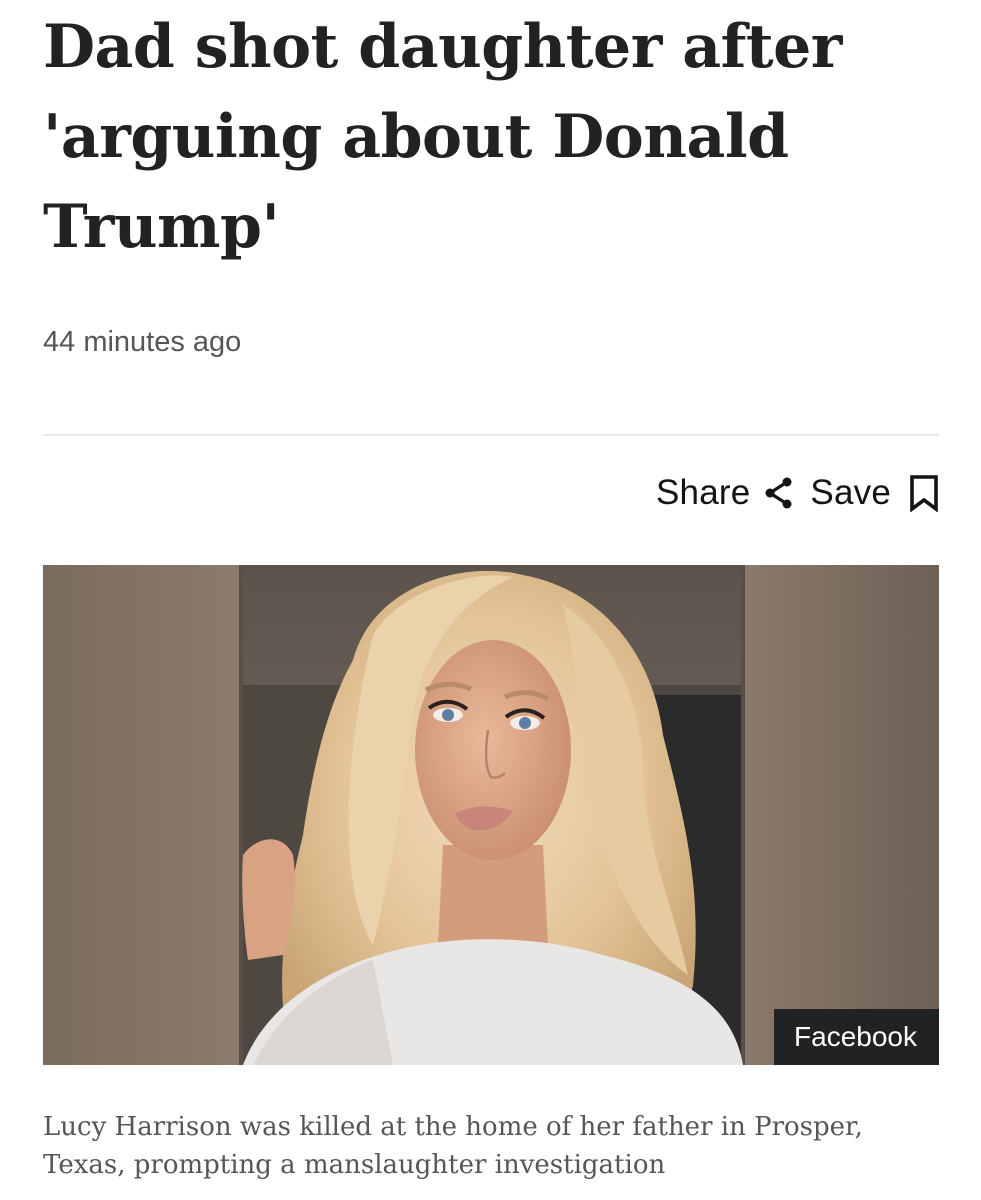 The height and width of the screenshot is (1200, 981). What do you see at coordinates (797, 493) in the screenshot?
I see `article-actions: Share Save` at bounding box center [797, 493].